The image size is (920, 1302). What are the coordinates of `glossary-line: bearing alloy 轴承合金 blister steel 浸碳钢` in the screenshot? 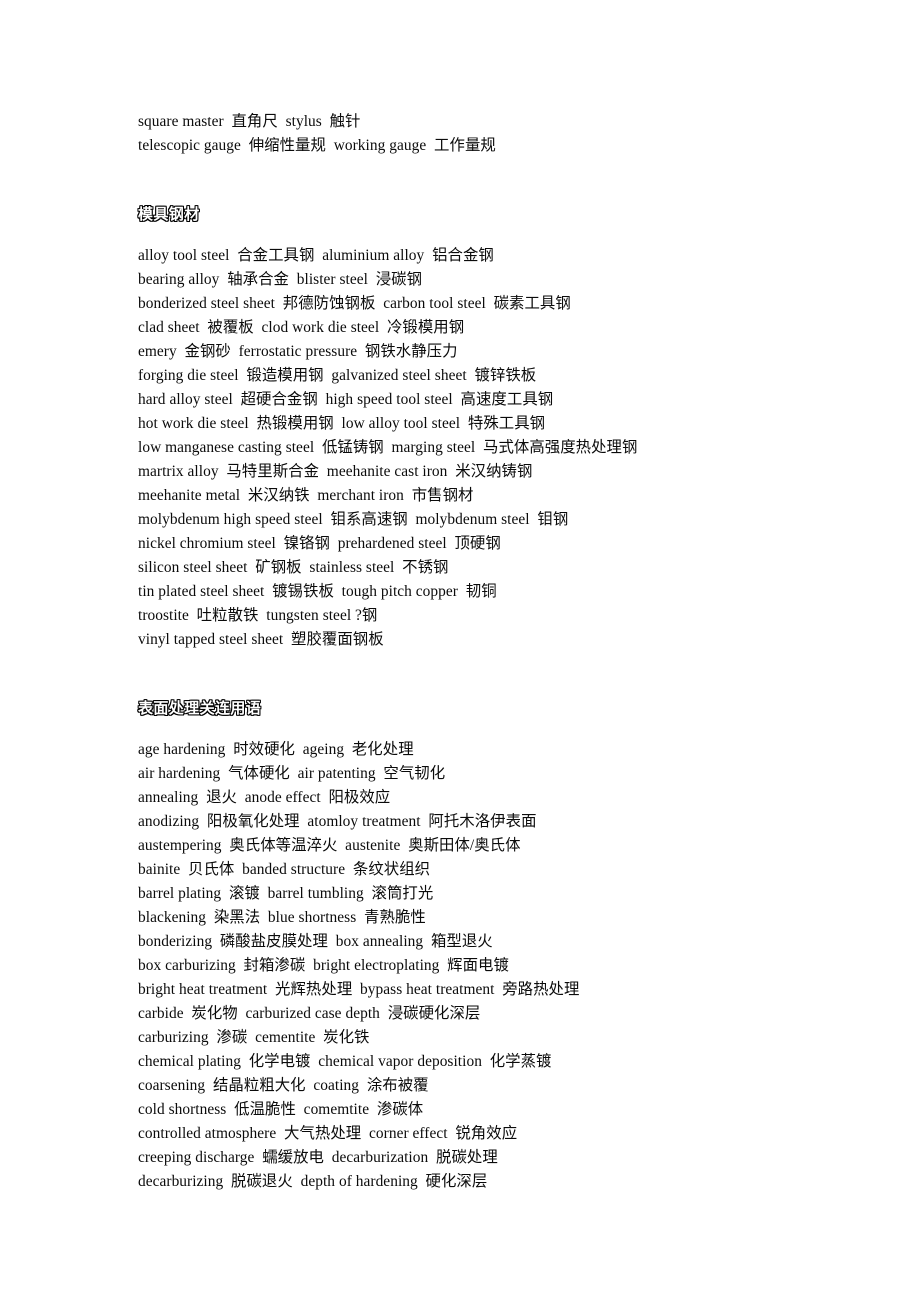 It's located at (280, 279).